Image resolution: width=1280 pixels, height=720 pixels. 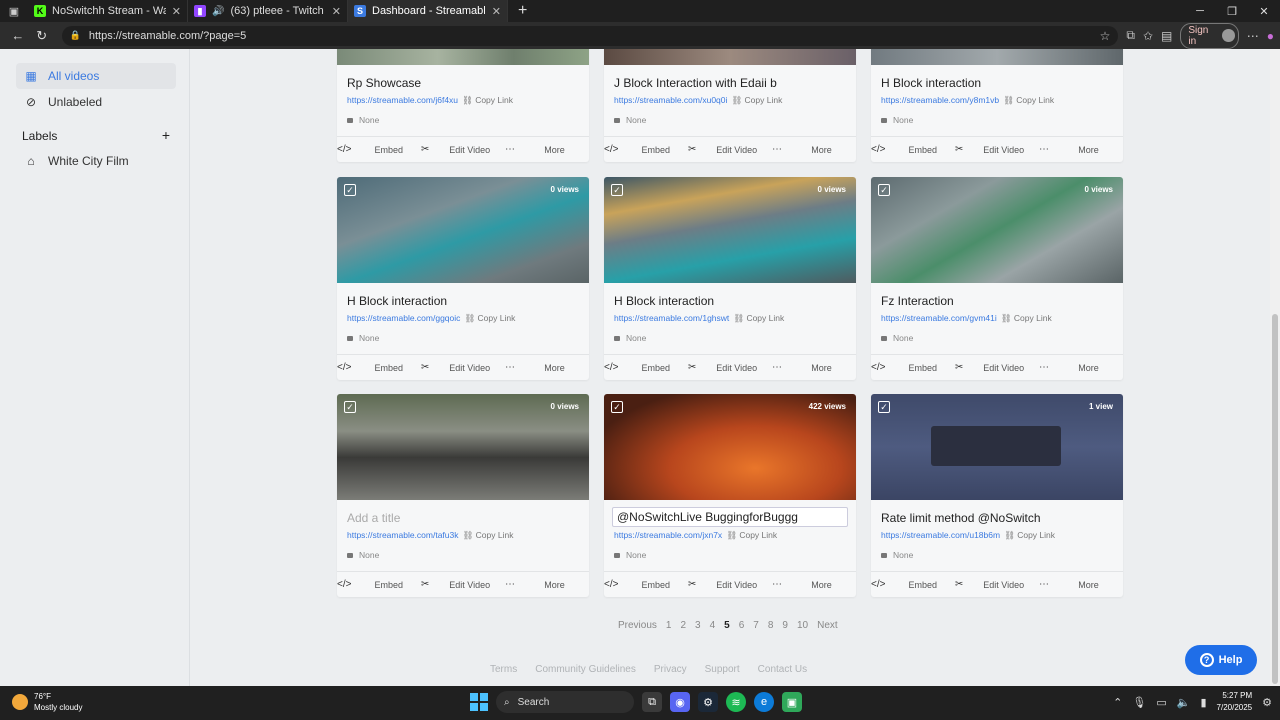 What do you see at coordinates (917, 301) in the screenshot?
I see `video-title: Fz Interaction` at bounding box center [917, 301].